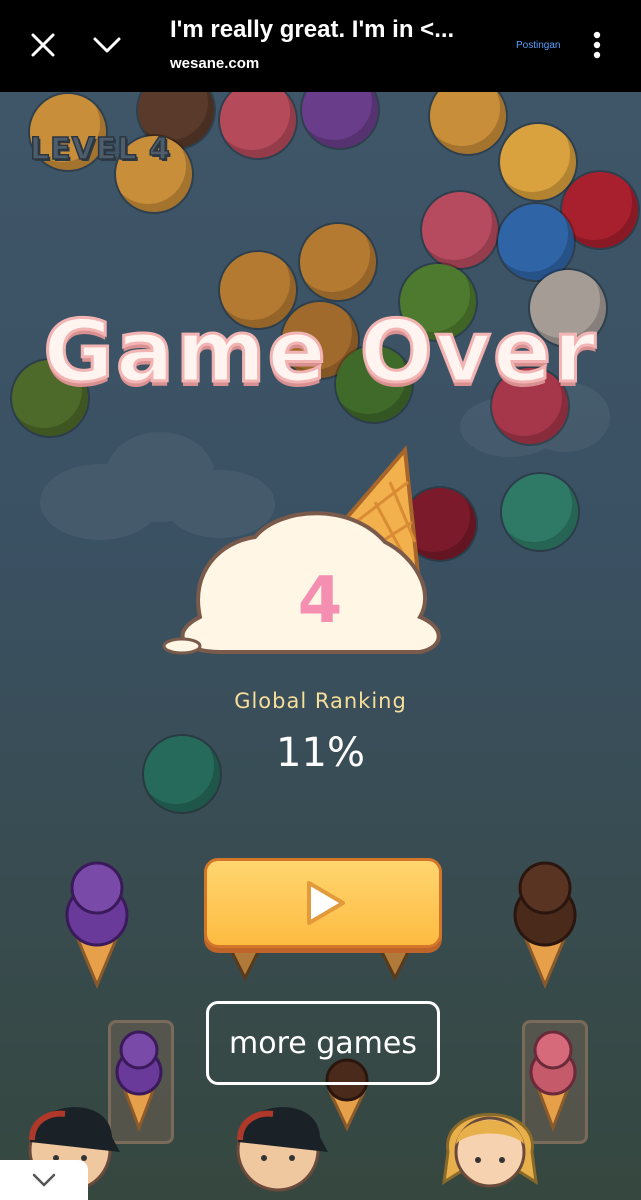 This screenshot has width=641, height=1200. I want to click on score-value: 4, so click(320, 601).